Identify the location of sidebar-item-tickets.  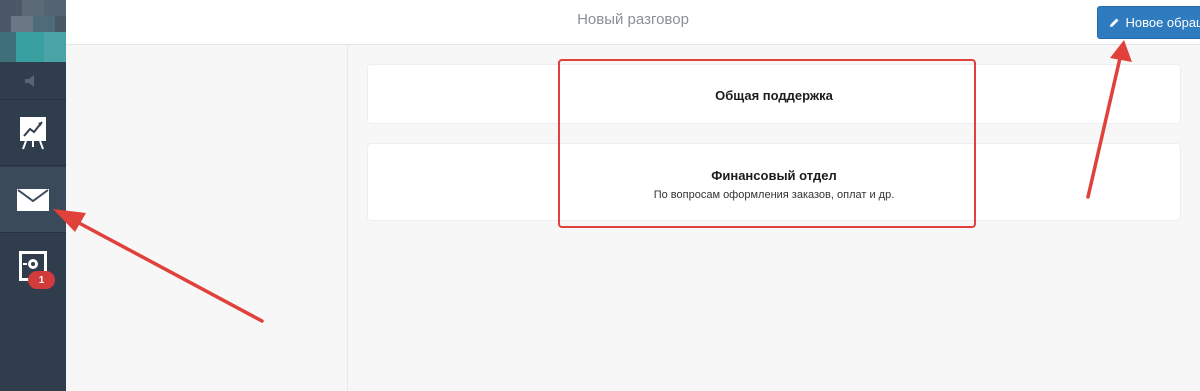
(33, 267).